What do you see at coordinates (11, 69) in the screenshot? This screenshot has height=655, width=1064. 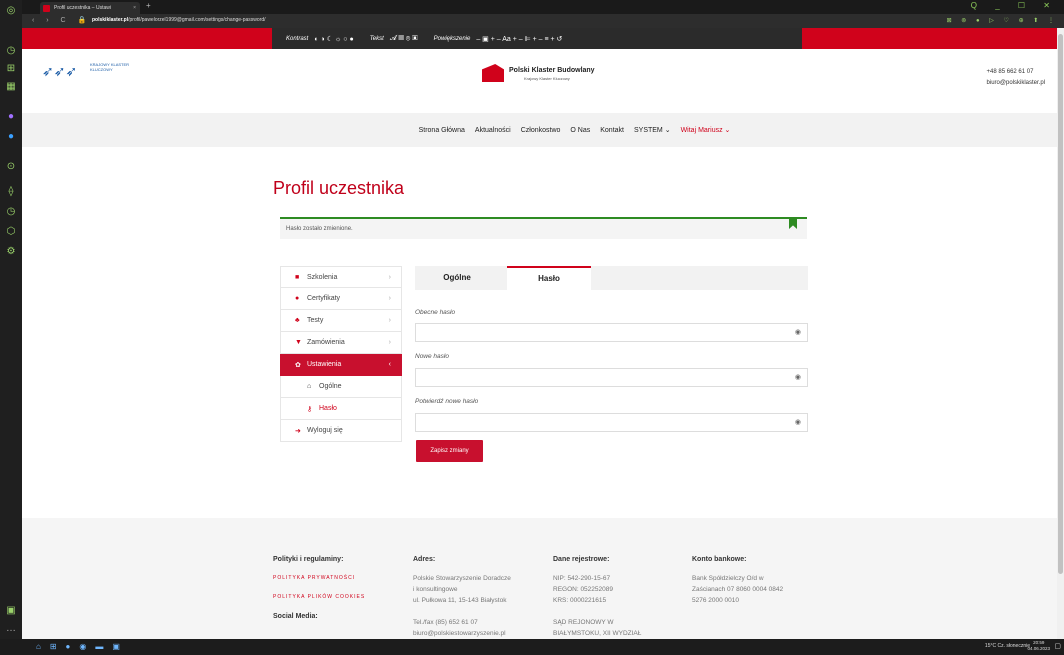 I see `bag-icon: ⊞` at bounding box center [11, 69].